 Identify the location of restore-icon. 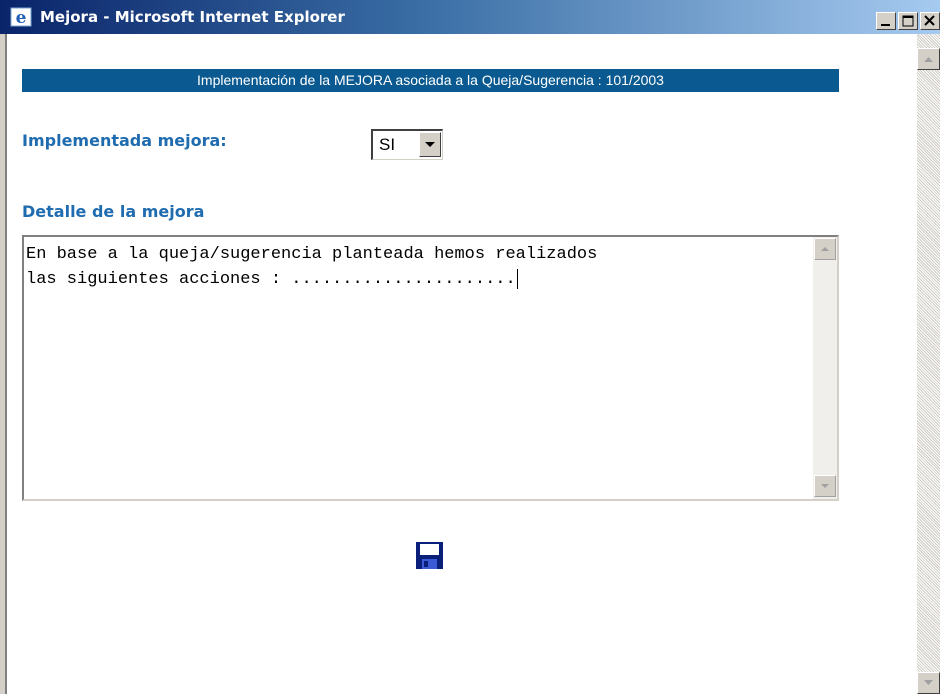
(908, 21).